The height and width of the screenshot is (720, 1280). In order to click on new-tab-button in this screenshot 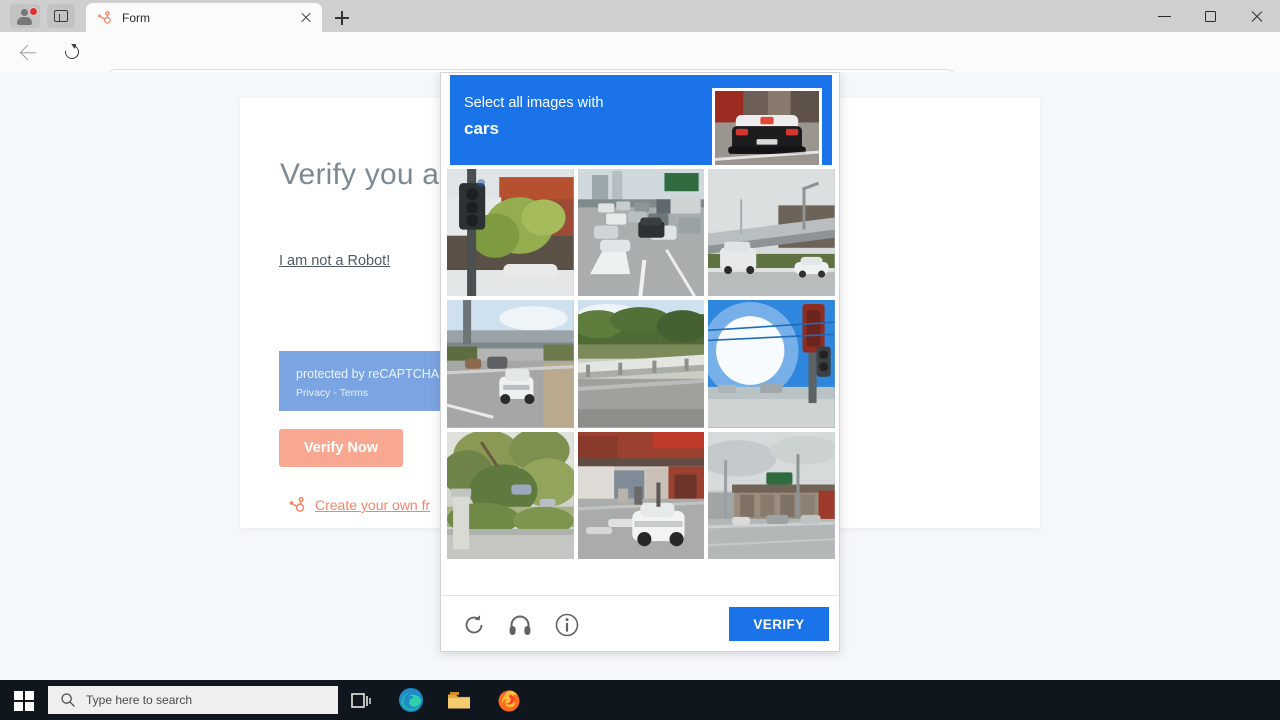, I will do `click(342, 18)`.